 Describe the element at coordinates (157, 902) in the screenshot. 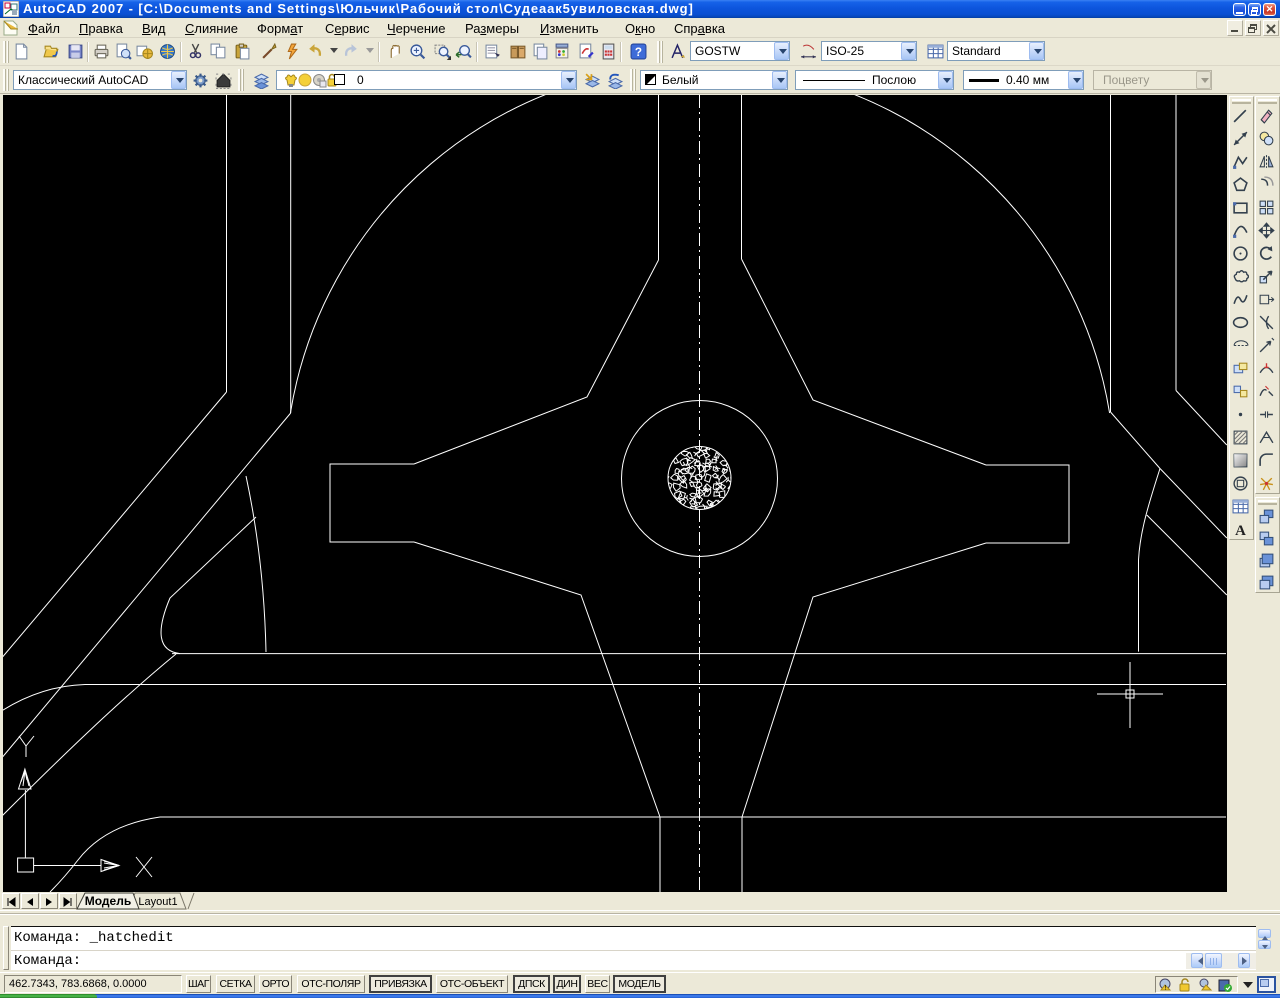

I see `svg-text: Layout1` at that location.